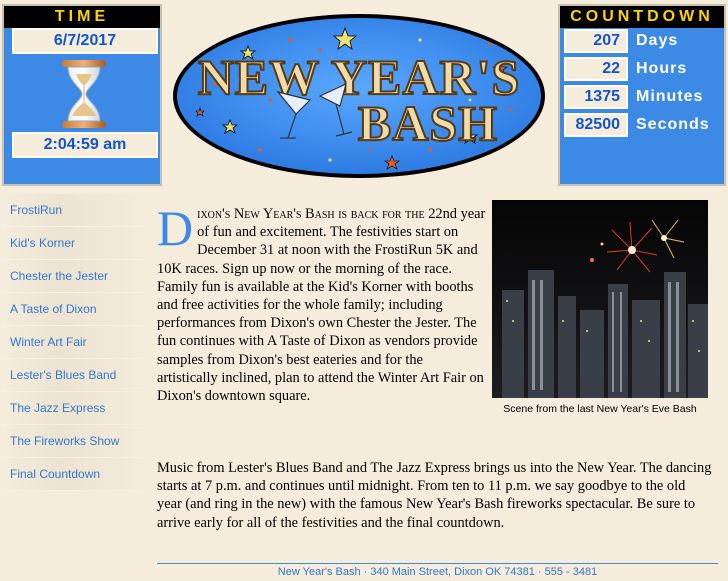  Describe the element at coordinates (657, 40) in the screenshot. I see `days-label: Days` at that location.